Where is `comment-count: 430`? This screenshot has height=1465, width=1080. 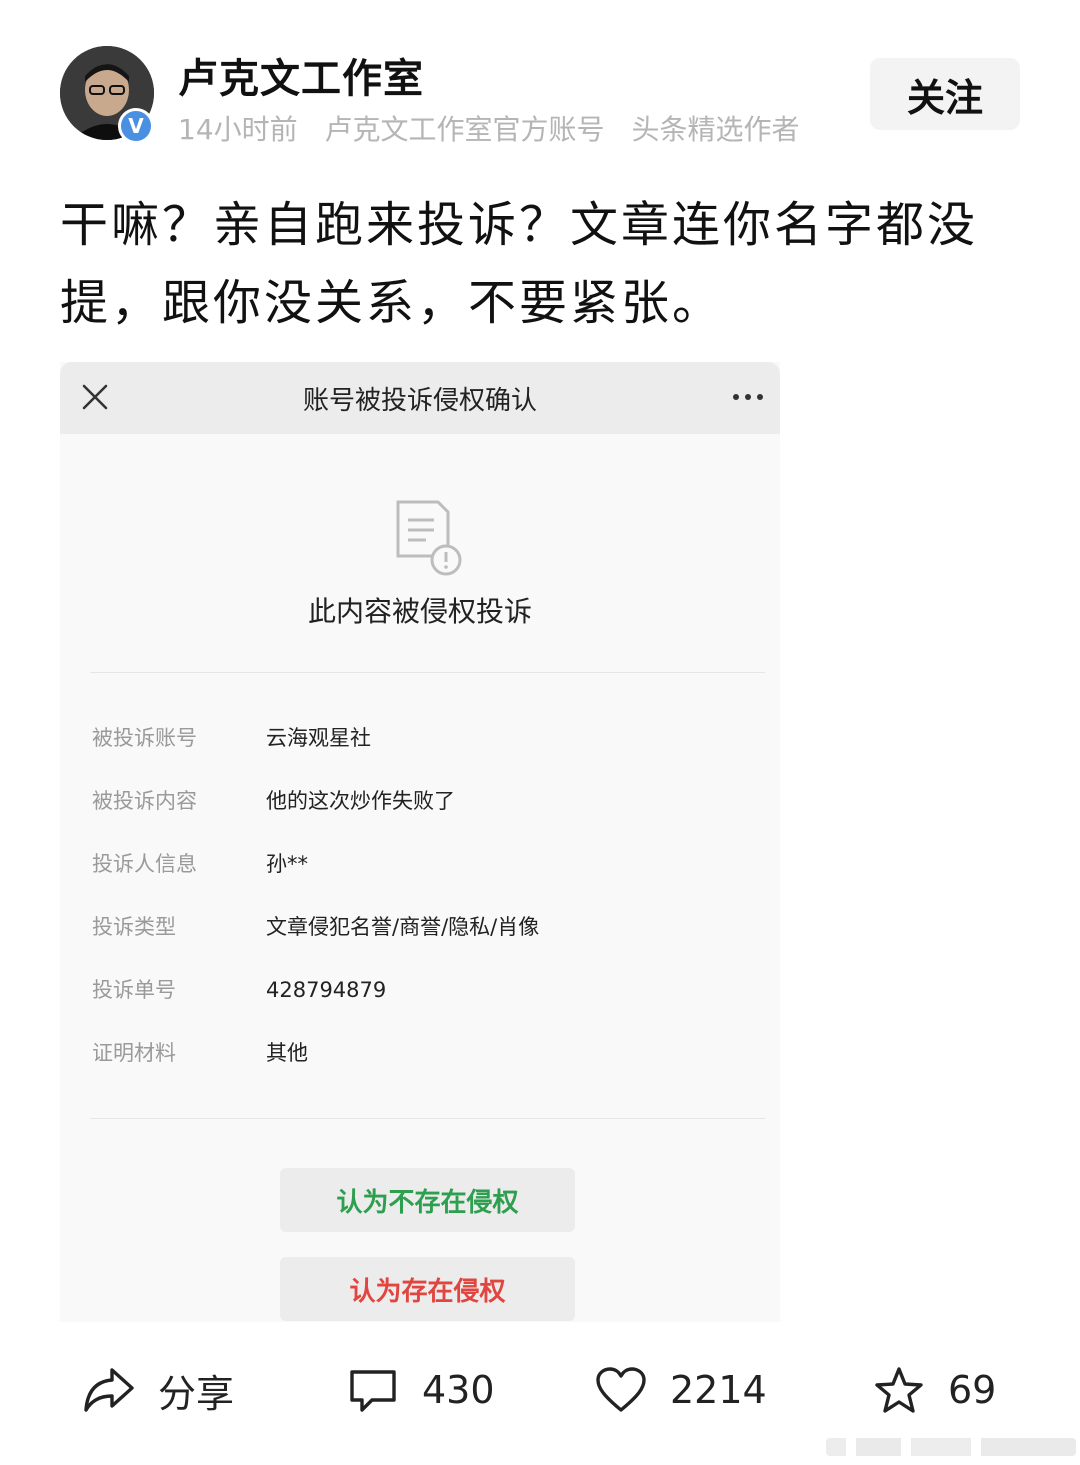
comment-count: 430 is located at coordinates (458, 1390).